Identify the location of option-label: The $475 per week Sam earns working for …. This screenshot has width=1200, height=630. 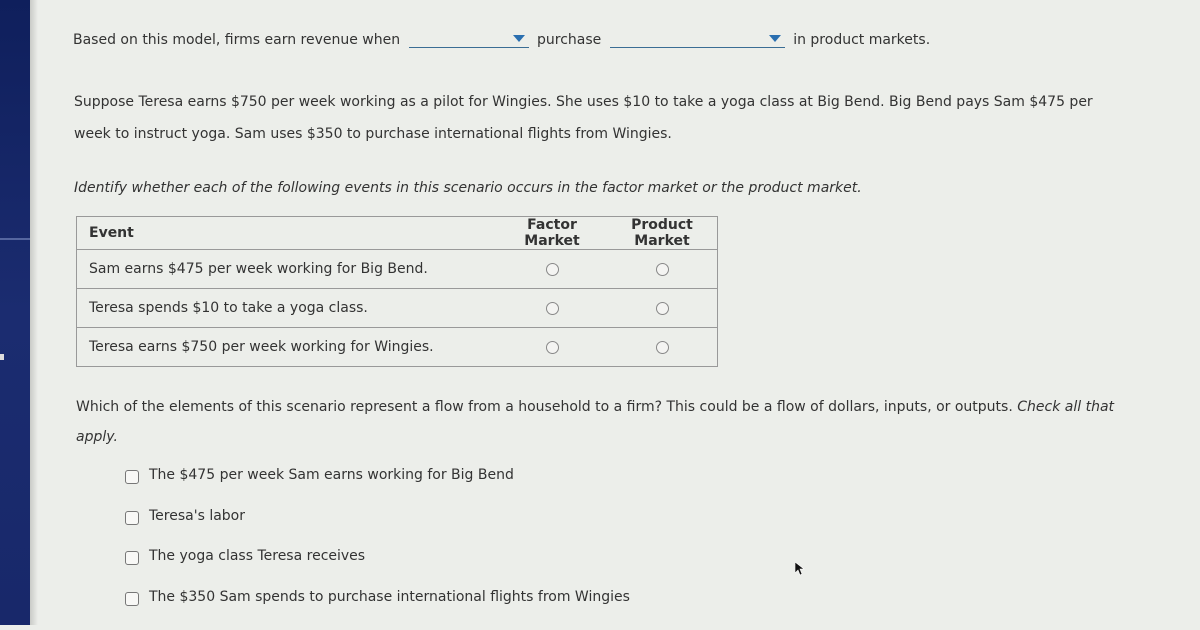
(331, 475).